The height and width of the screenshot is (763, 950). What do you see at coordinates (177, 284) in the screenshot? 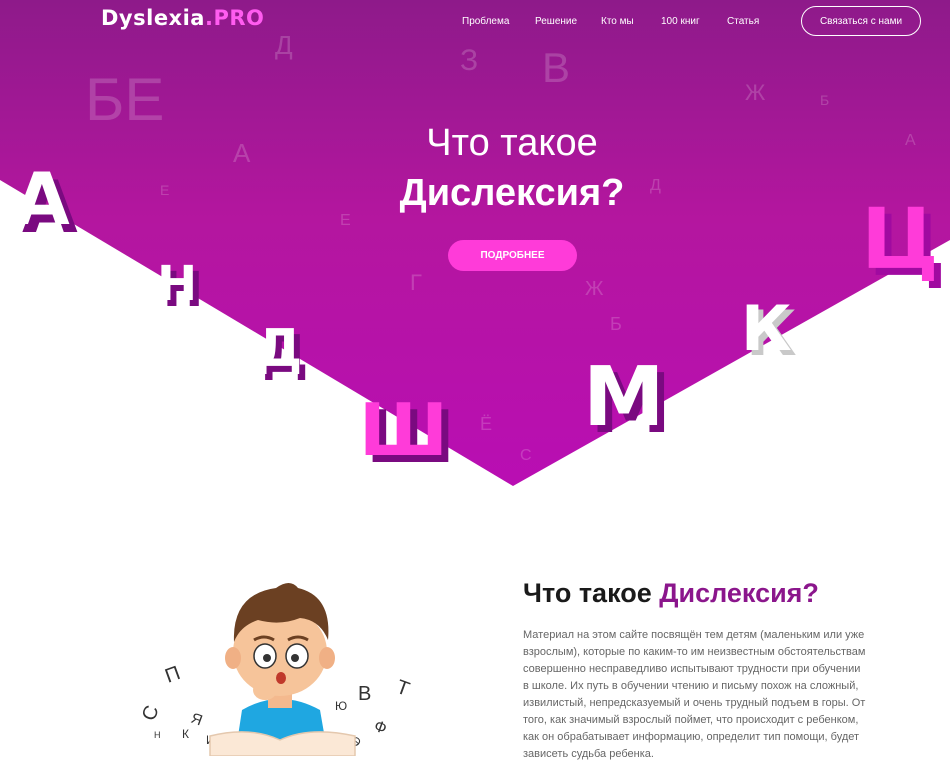
I see `hero-3d-letter: Н` at bounding box center [177, 284].